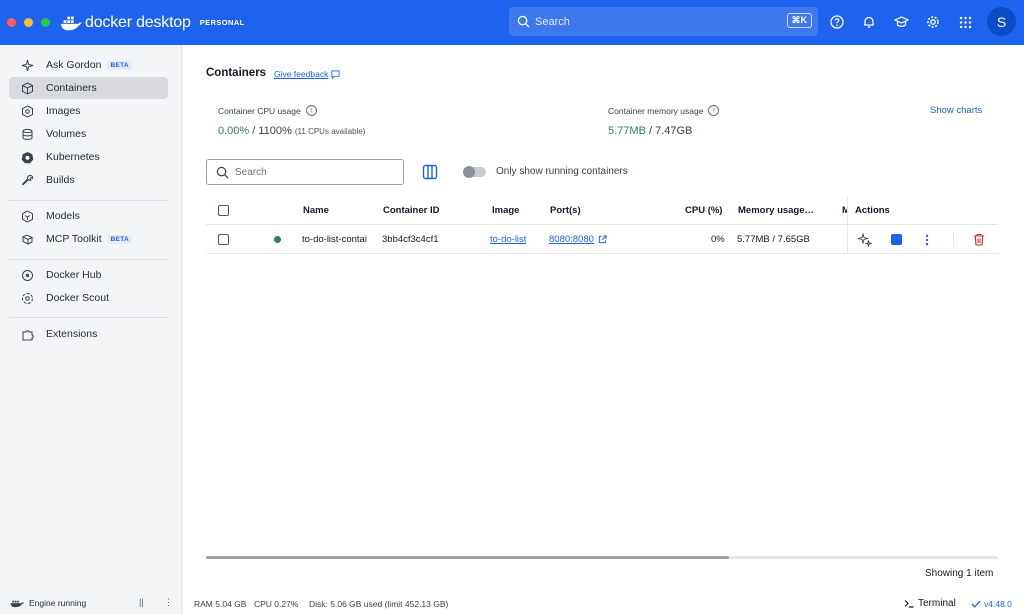 This screenshot has width=1024, height=614. What do you see at coordinates (120, 239) in the screenshot?
I see `beta-badge: BETA` at bounding box center [120, 239].